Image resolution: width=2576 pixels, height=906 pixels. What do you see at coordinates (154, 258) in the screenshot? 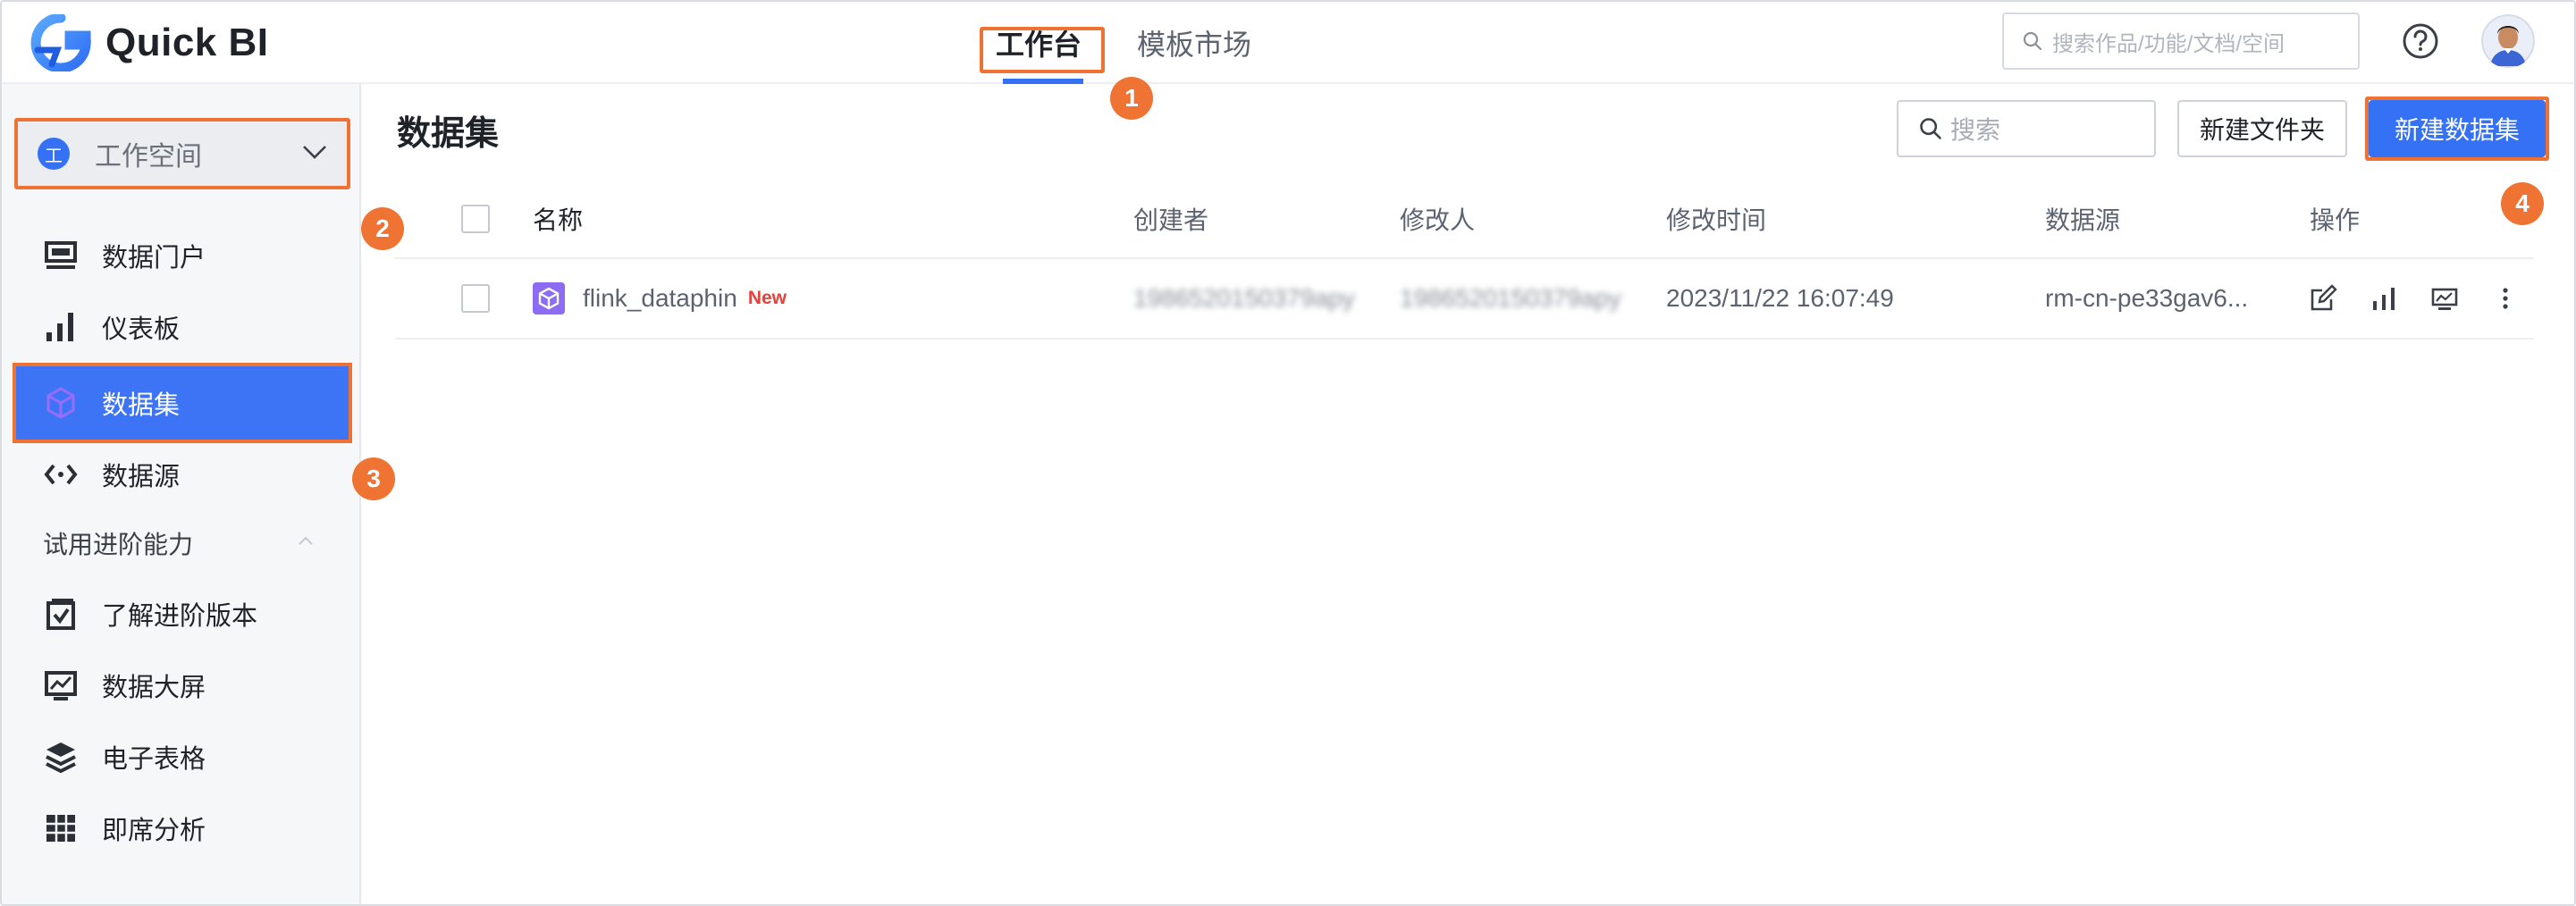
I see `sidebar-item-label: 数据门户` at bounding box center [154, 258].